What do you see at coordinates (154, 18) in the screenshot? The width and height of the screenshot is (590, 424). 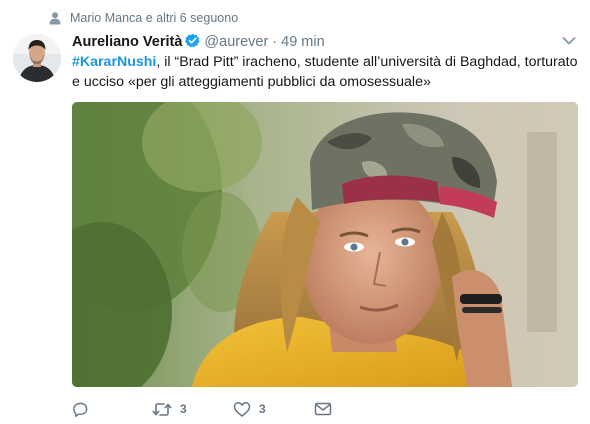 I see `social-context-text: Mario Manca e altri 6 seguono` at bounding box center [154, 18].